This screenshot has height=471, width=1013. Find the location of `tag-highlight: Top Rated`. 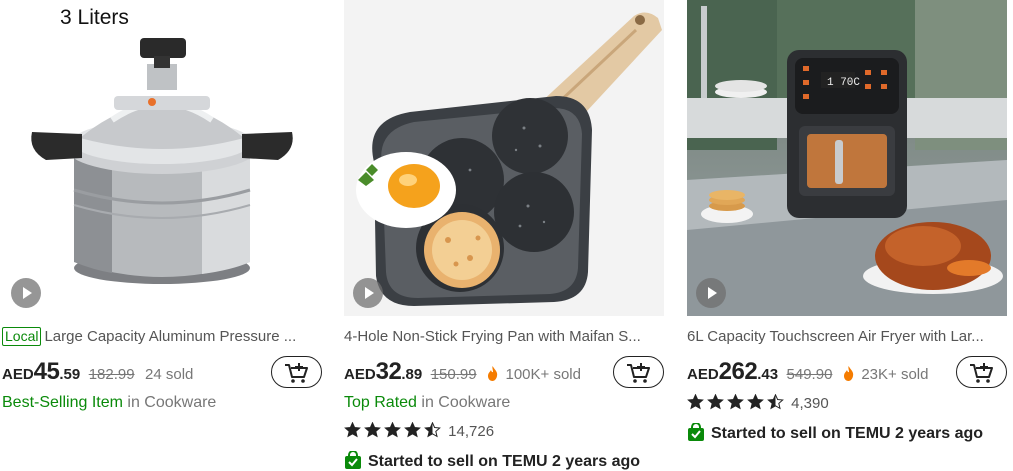

tag-highlight: Top Rated is located at coordinates (380, 402).